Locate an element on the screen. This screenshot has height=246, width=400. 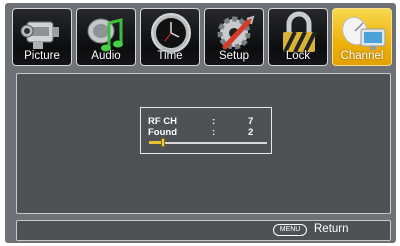
menu-key-badge: MENU is located at coordinates (290, 230).